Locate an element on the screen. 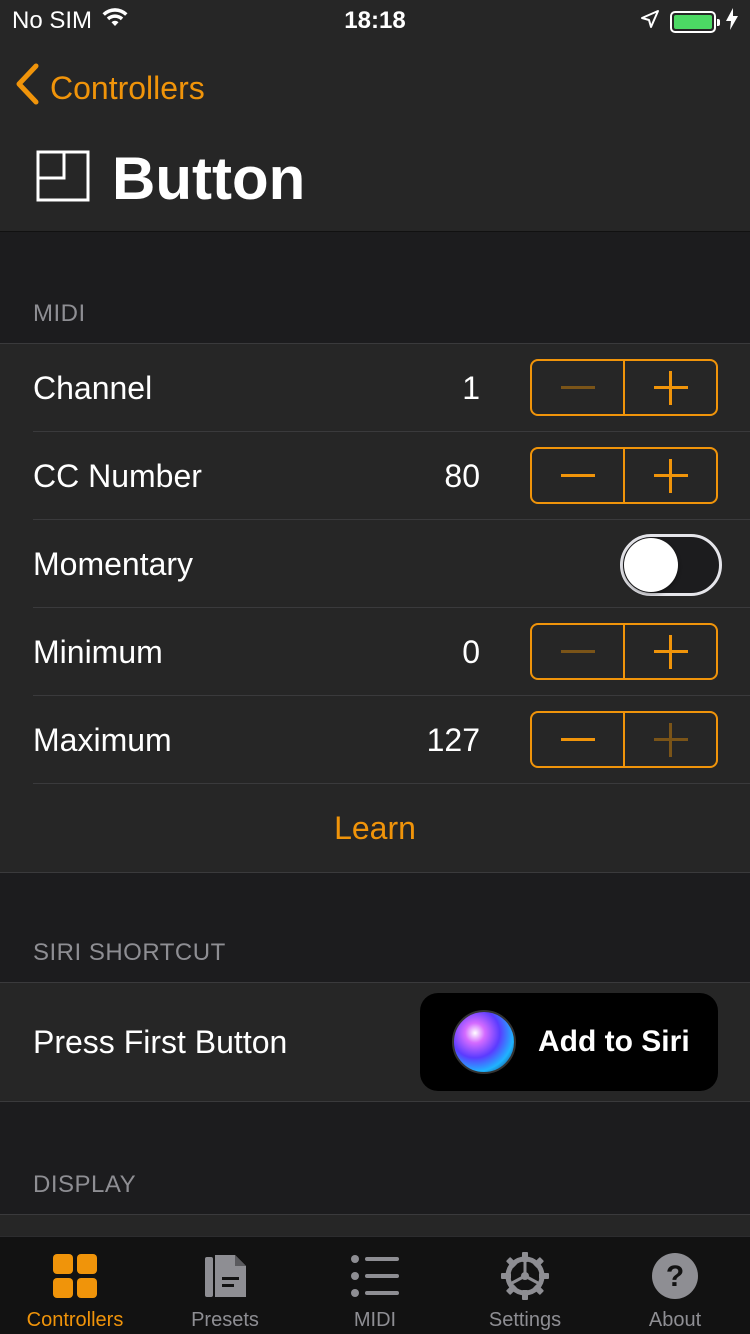 Image resolution: width=750 pixels, height=1334 pixels. momentary-toggle is located at coordinates (671, 565).